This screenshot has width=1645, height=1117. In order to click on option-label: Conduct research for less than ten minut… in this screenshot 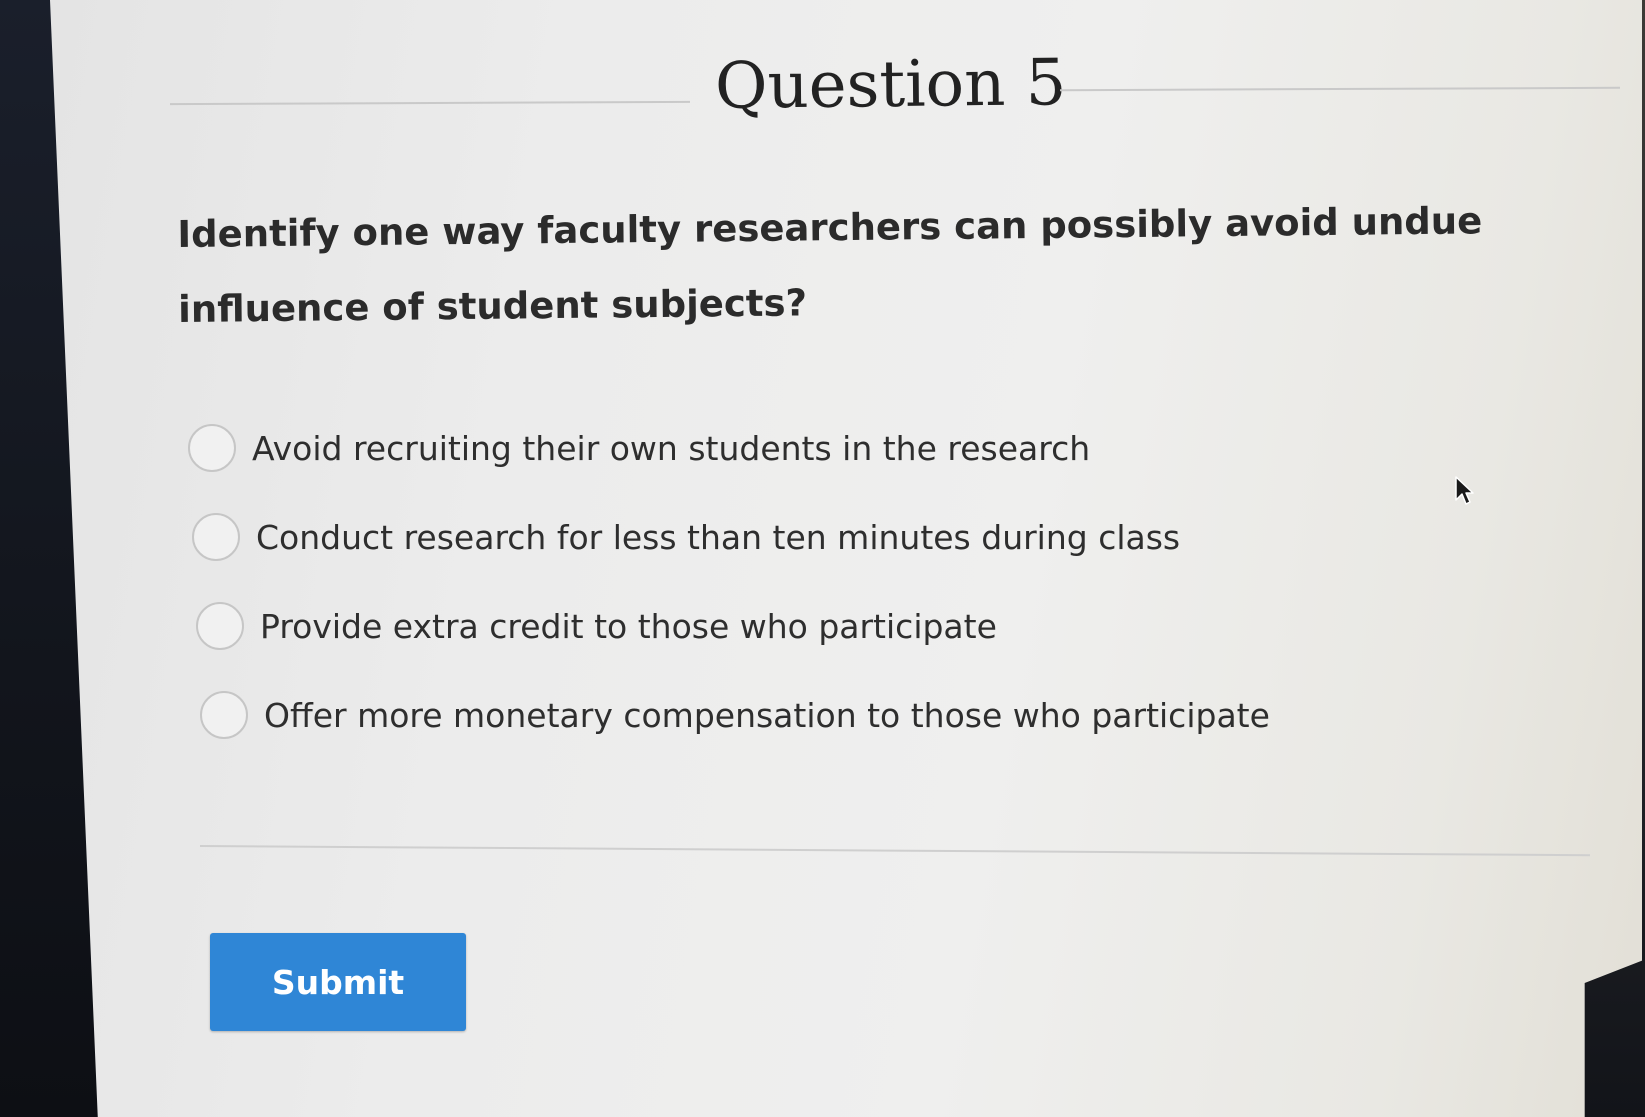, I will do `click(718, 537)`.